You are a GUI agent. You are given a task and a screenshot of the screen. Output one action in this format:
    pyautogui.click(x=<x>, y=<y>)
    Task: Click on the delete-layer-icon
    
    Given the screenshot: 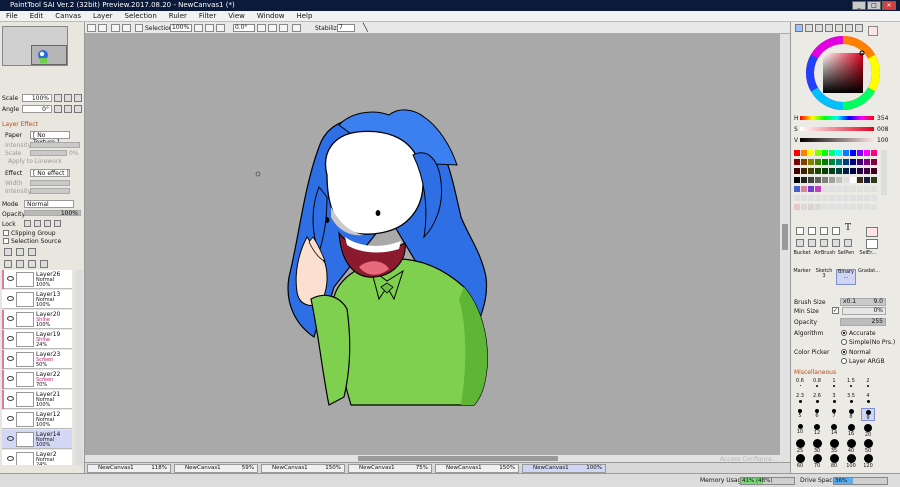 What is the action you would take?
    pyautogui.click(x=44, y=264)
    